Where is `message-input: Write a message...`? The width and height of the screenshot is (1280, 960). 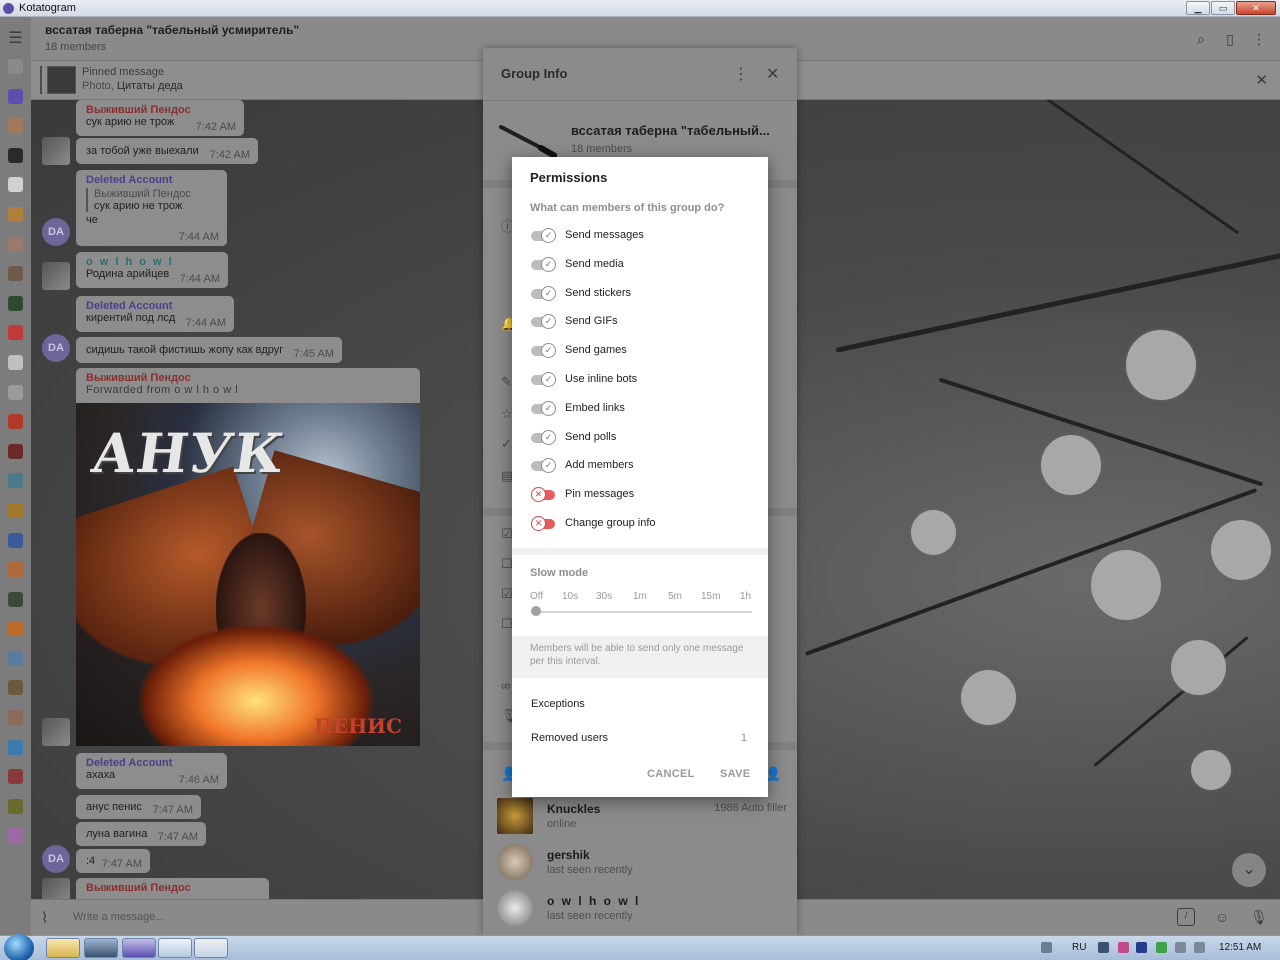 message-input: Write a message... is located at coordinates (119, 917).